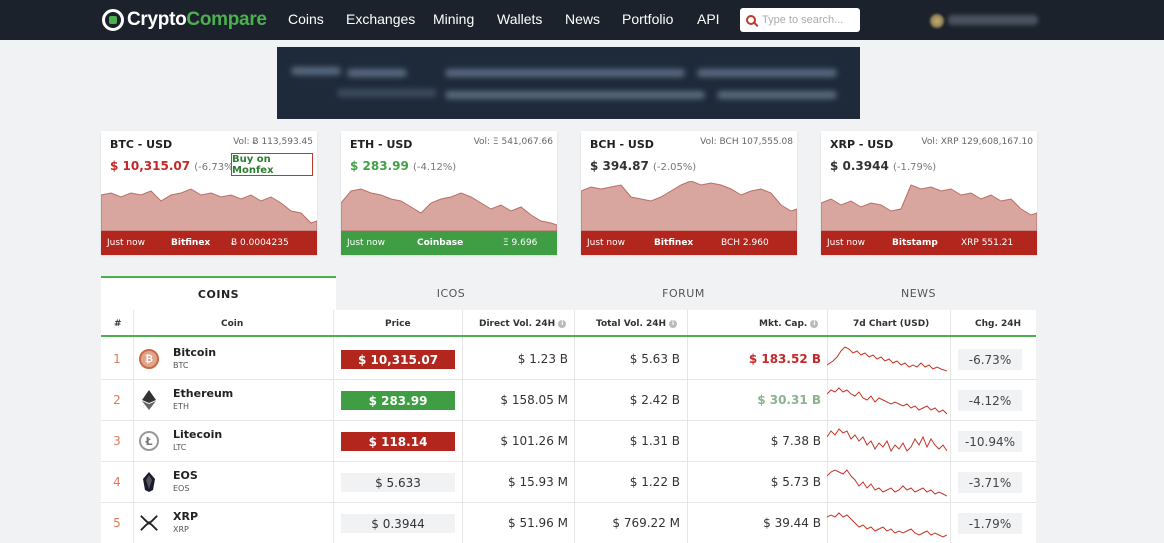  Describe the element at coordinates (891, 324) in the screenshot. I see `header-7d-chart: 7d Chart (USD)` at that location.